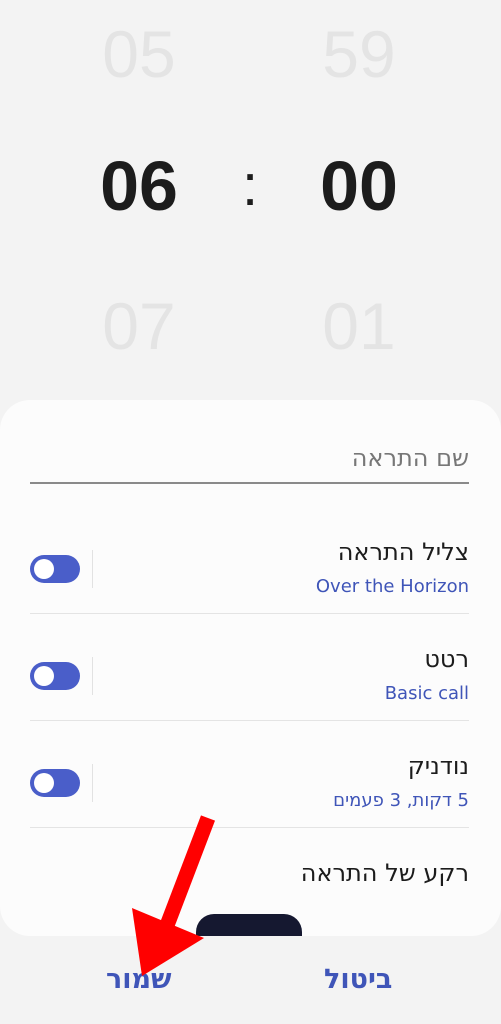 The height and width of the screenshot is (1024, 501). What do you see at coordinates (438, 766) in the screenshot?
I see `setting-title: נודניק` at bounding box center [438, 766].